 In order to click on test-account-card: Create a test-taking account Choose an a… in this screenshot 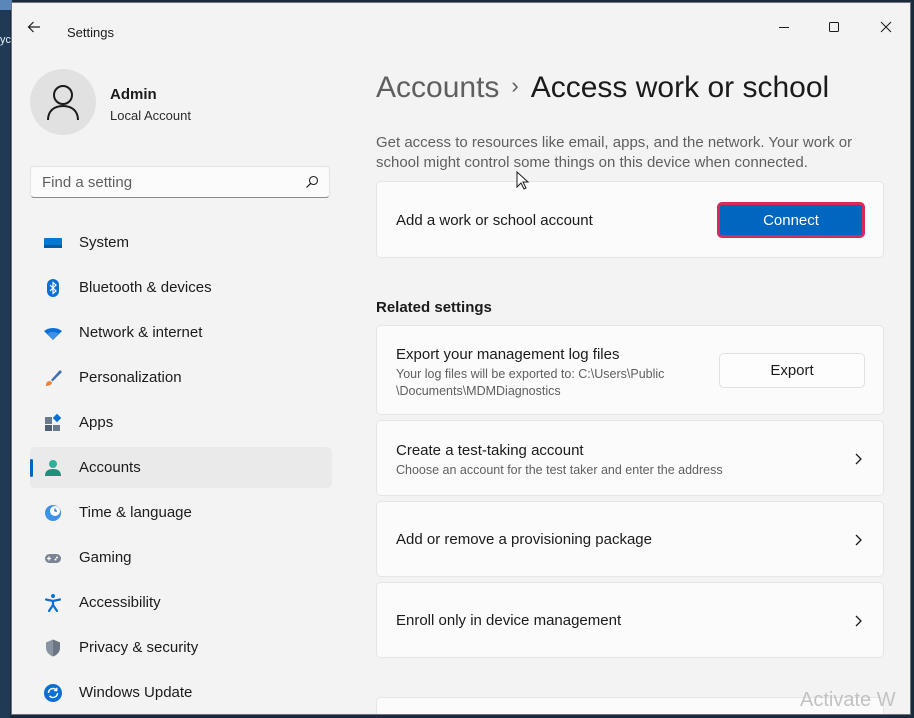, I will do `click(630, 458)`.